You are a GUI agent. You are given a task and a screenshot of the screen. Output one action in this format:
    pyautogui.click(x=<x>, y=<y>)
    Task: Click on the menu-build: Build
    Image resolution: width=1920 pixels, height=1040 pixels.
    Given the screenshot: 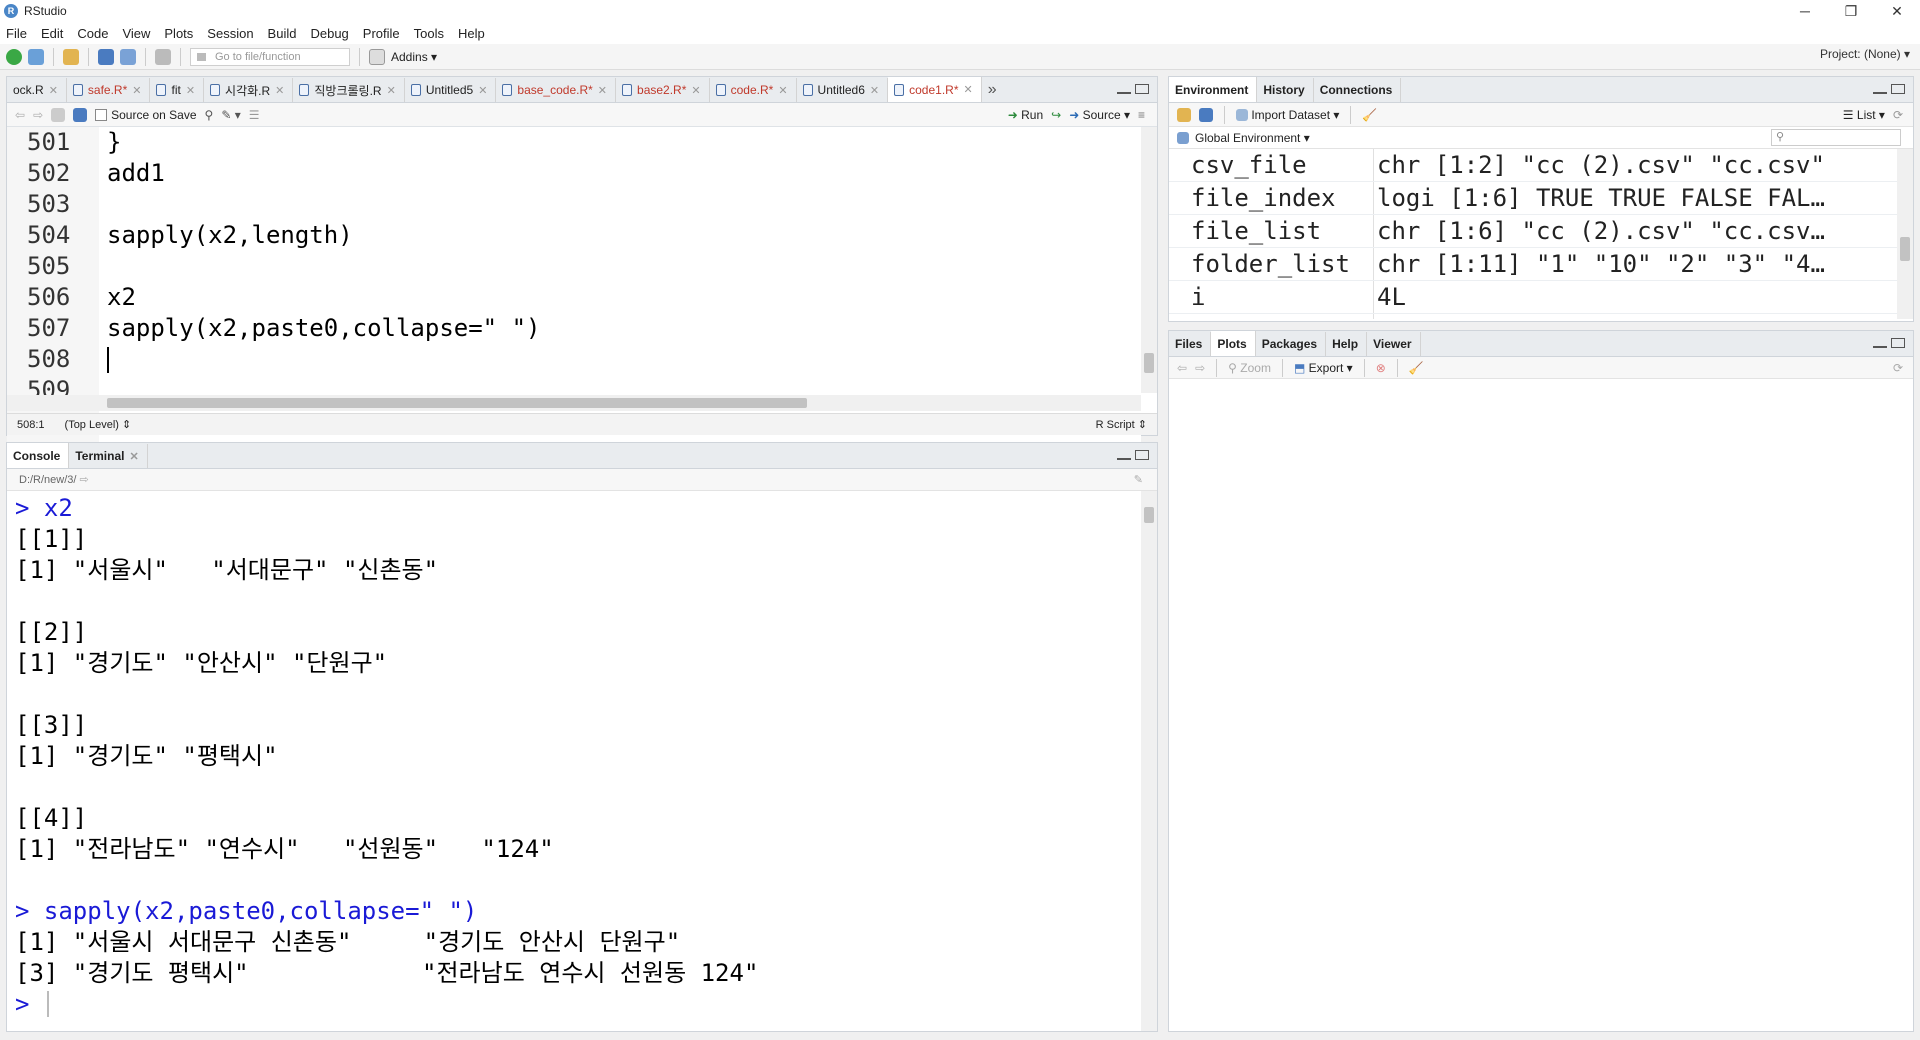 What is the action you would take?
    pyautogui.click(x=282, y=33)
    